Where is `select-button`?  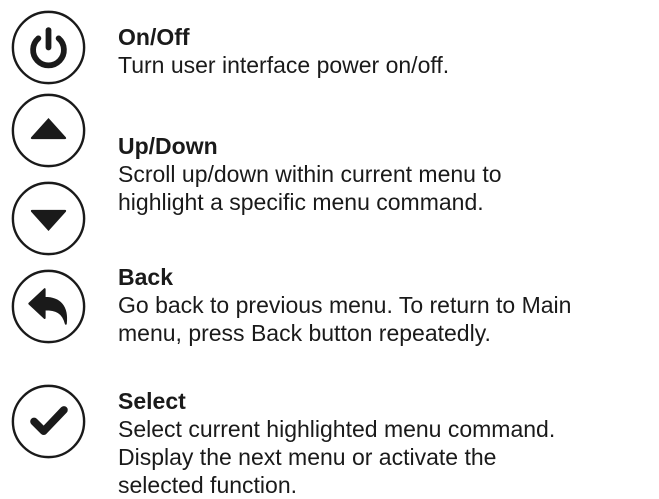 select-button is located at coordinates (48, 421).